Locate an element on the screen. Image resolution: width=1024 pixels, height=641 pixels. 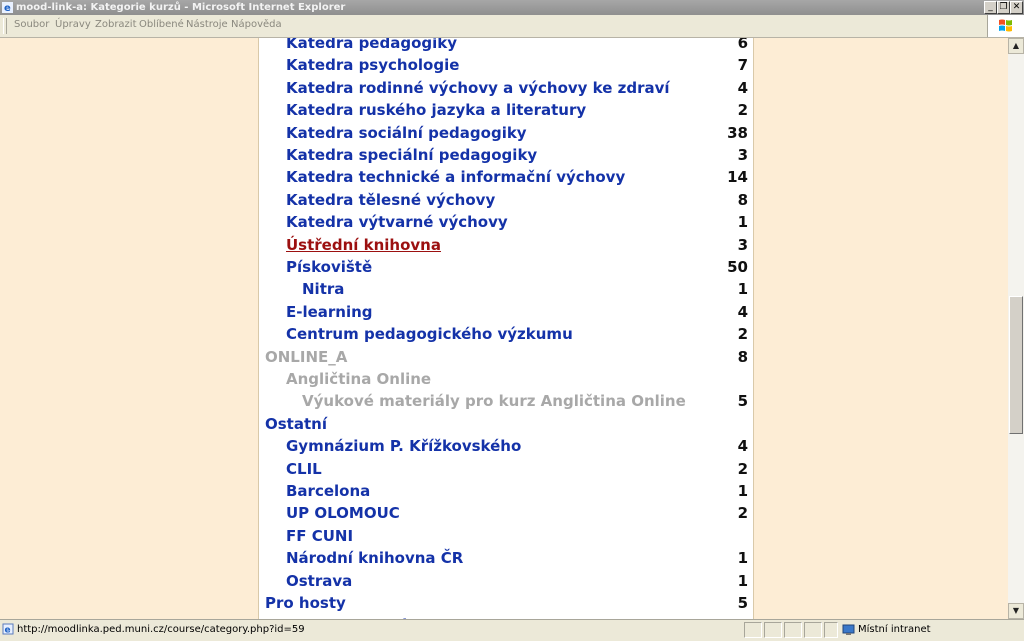
category-link: Katedra pedagogiky is located at coordinates (371, 46).